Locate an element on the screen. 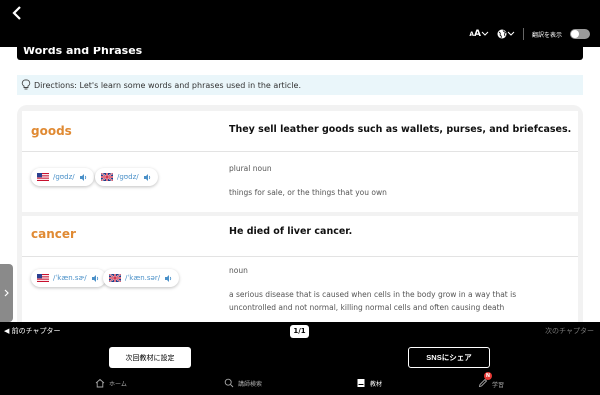  side-drawer-handle is located at coordinates (6, 293).